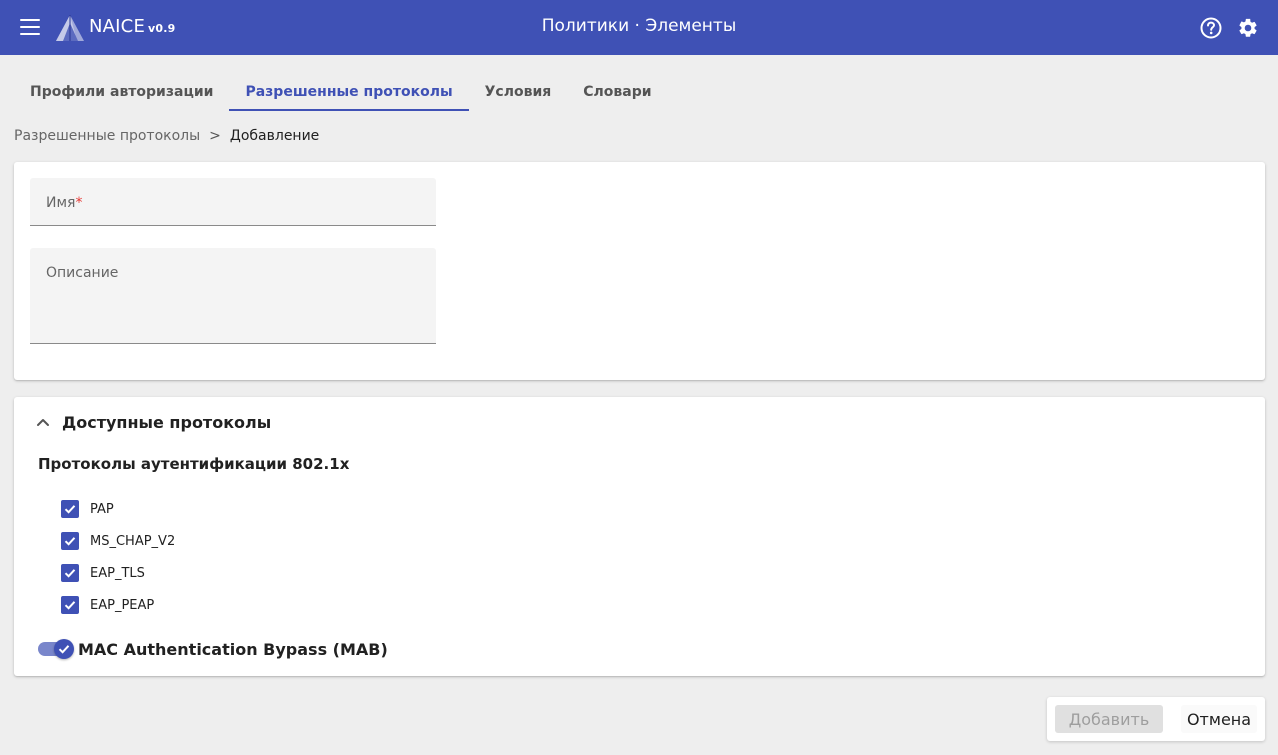  I want to click on tab-conditions: Условия, so click(518, 91).